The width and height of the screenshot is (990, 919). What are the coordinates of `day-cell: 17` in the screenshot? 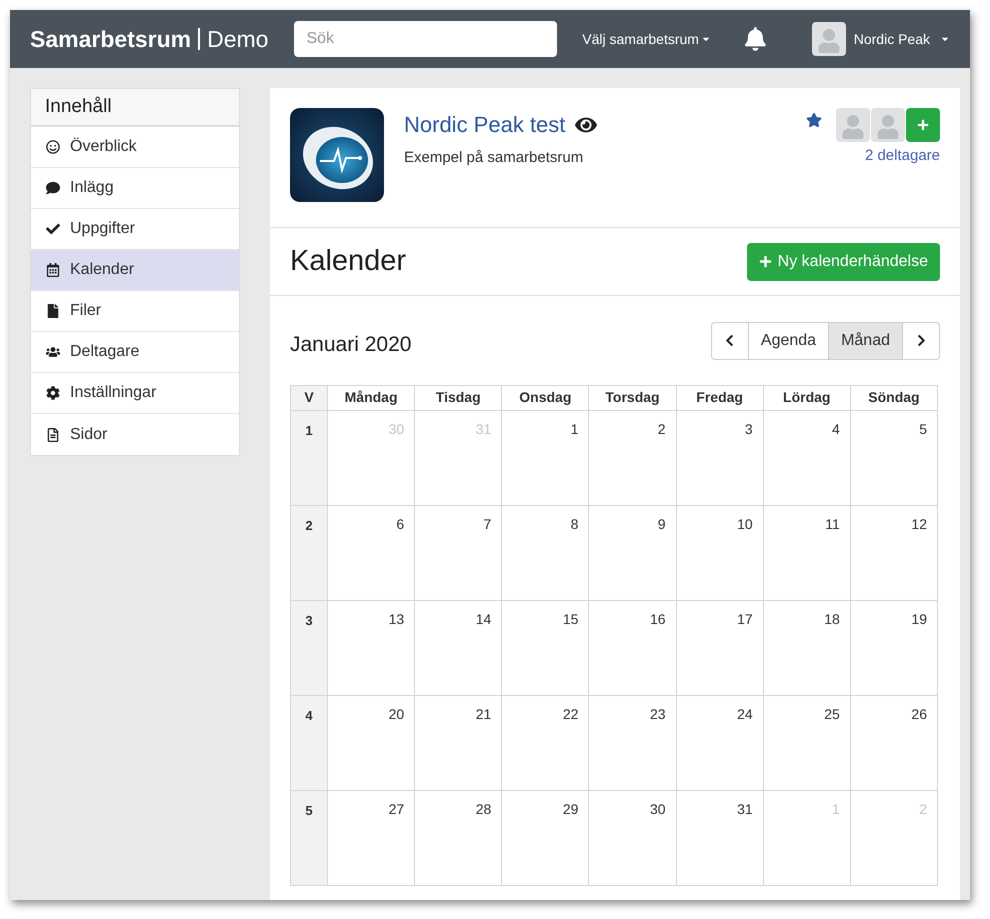 It's located at (720, 647).